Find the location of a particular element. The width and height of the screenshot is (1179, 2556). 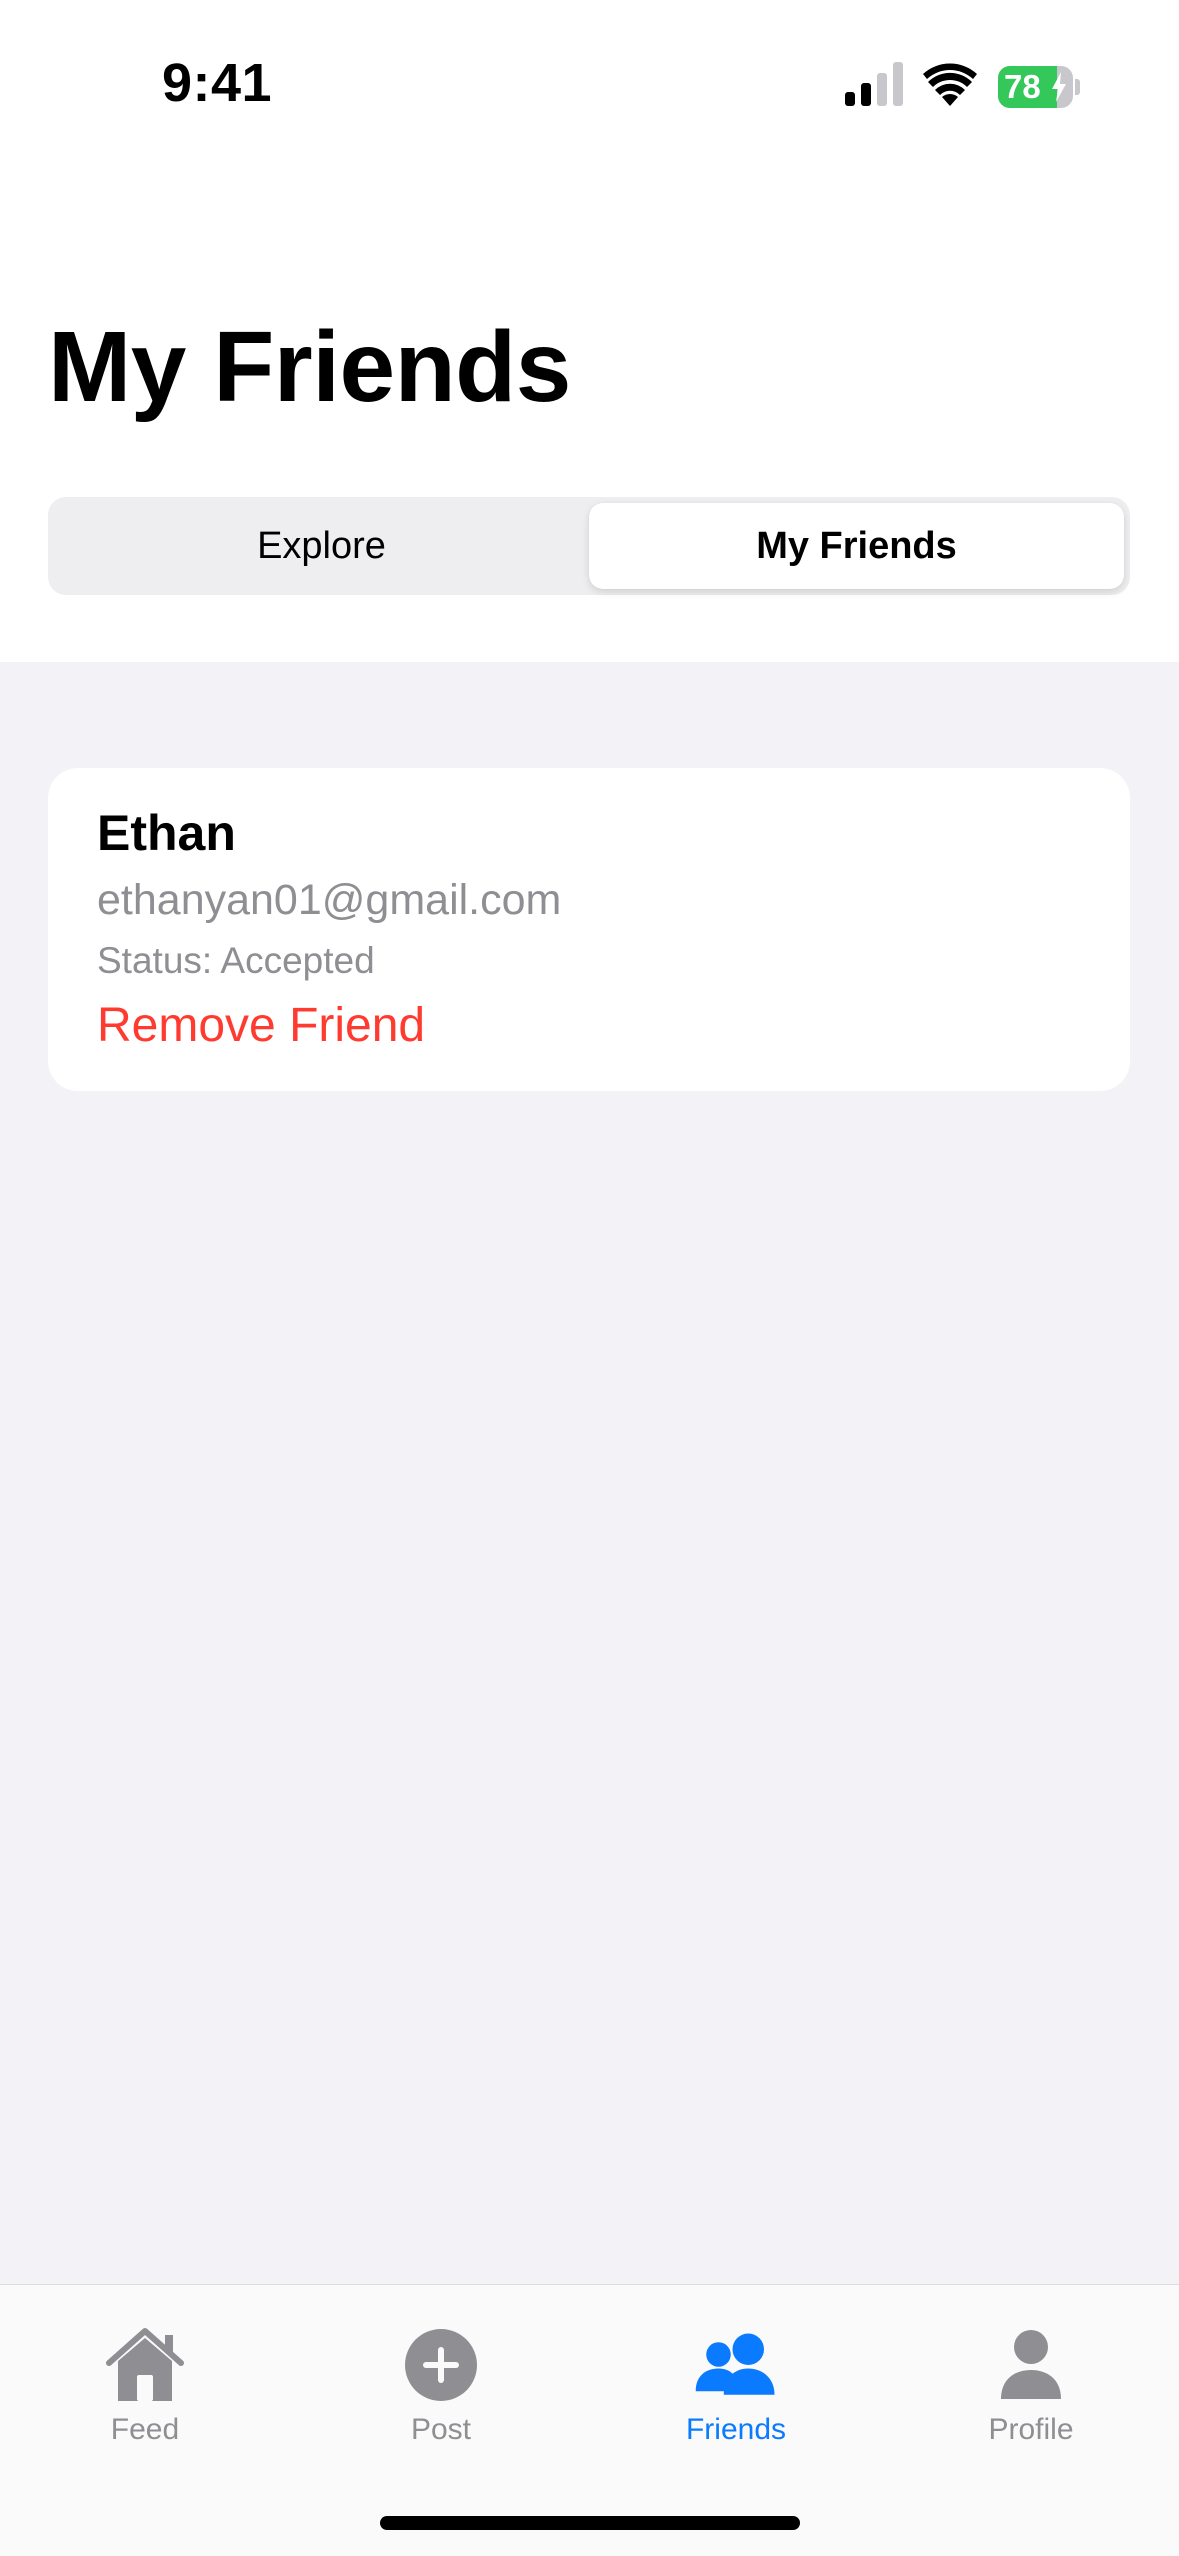

segment-my-friends-label: My Friends is located at coordinates (856, 545).